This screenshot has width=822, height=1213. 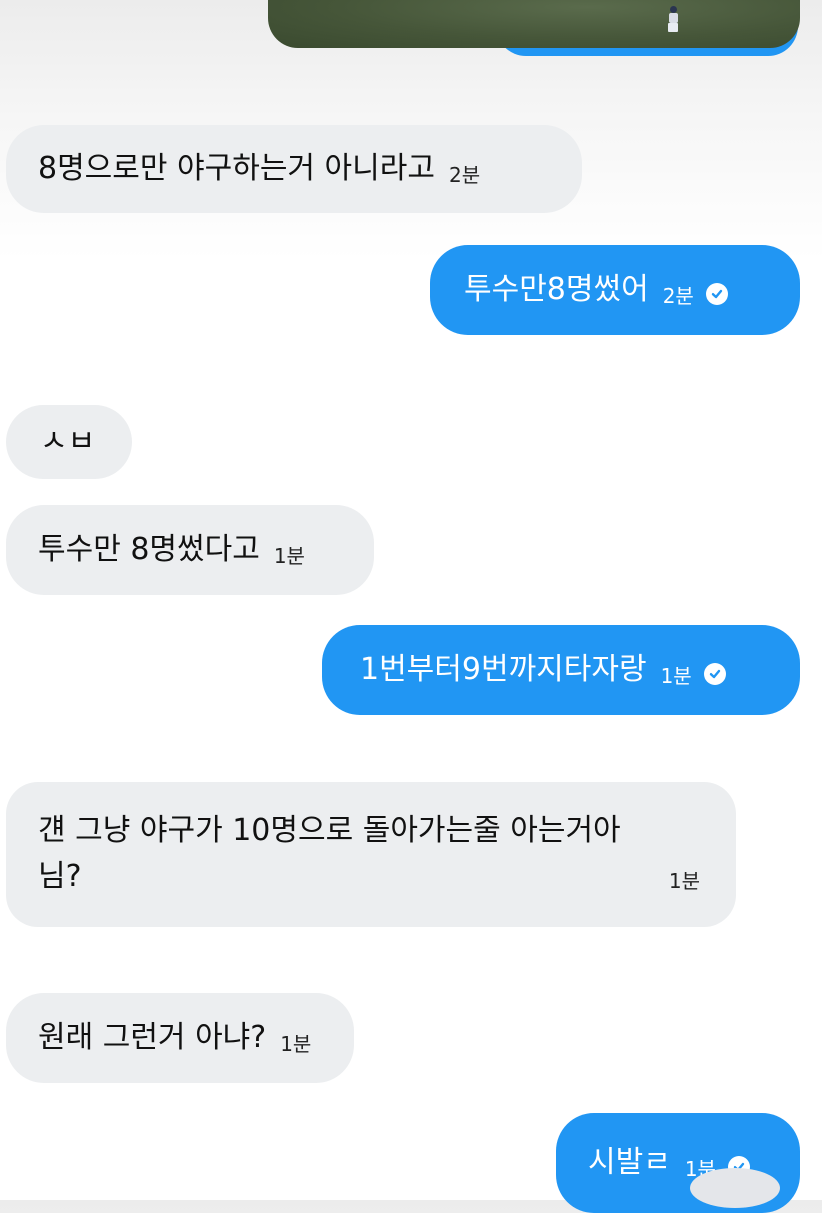 I want to click on message-text: 투수만 8명썼다고, so click(x=149, y=549).